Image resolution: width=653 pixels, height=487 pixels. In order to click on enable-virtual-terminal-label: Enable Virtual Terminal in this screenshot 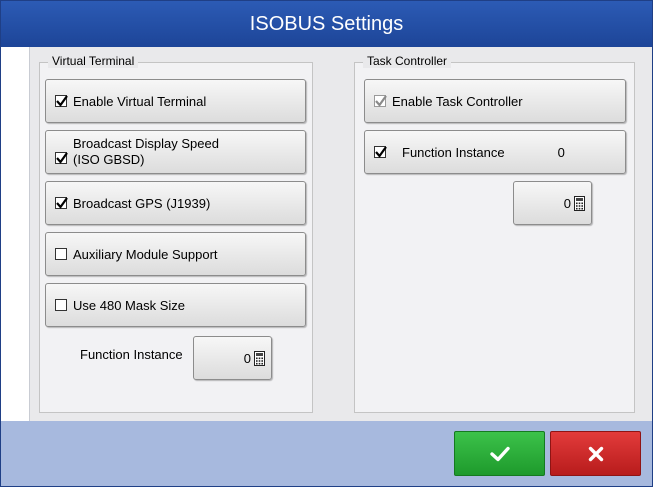, I will do `click(140, 101)`.